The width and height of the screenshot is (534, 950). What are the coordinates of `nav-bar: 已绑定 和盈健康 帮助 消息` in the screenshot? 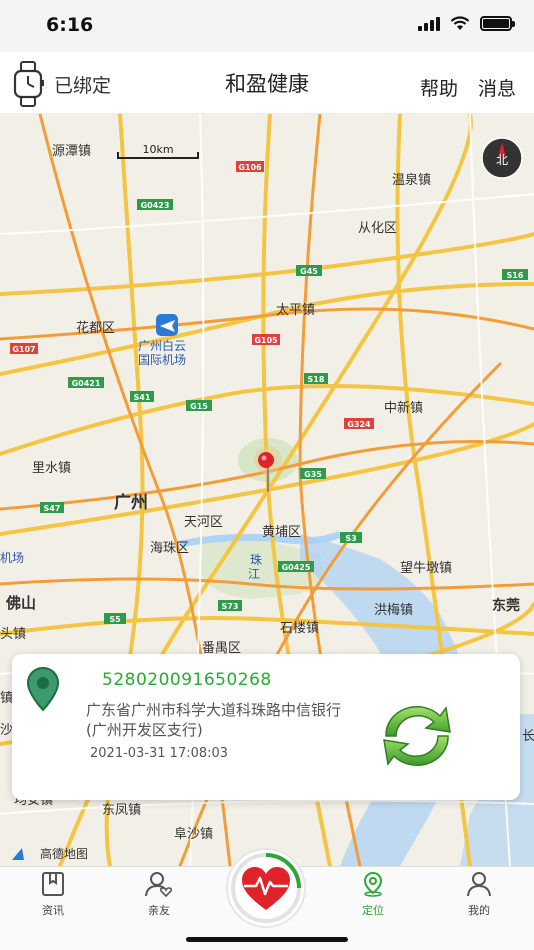 It's located at (267, 83).